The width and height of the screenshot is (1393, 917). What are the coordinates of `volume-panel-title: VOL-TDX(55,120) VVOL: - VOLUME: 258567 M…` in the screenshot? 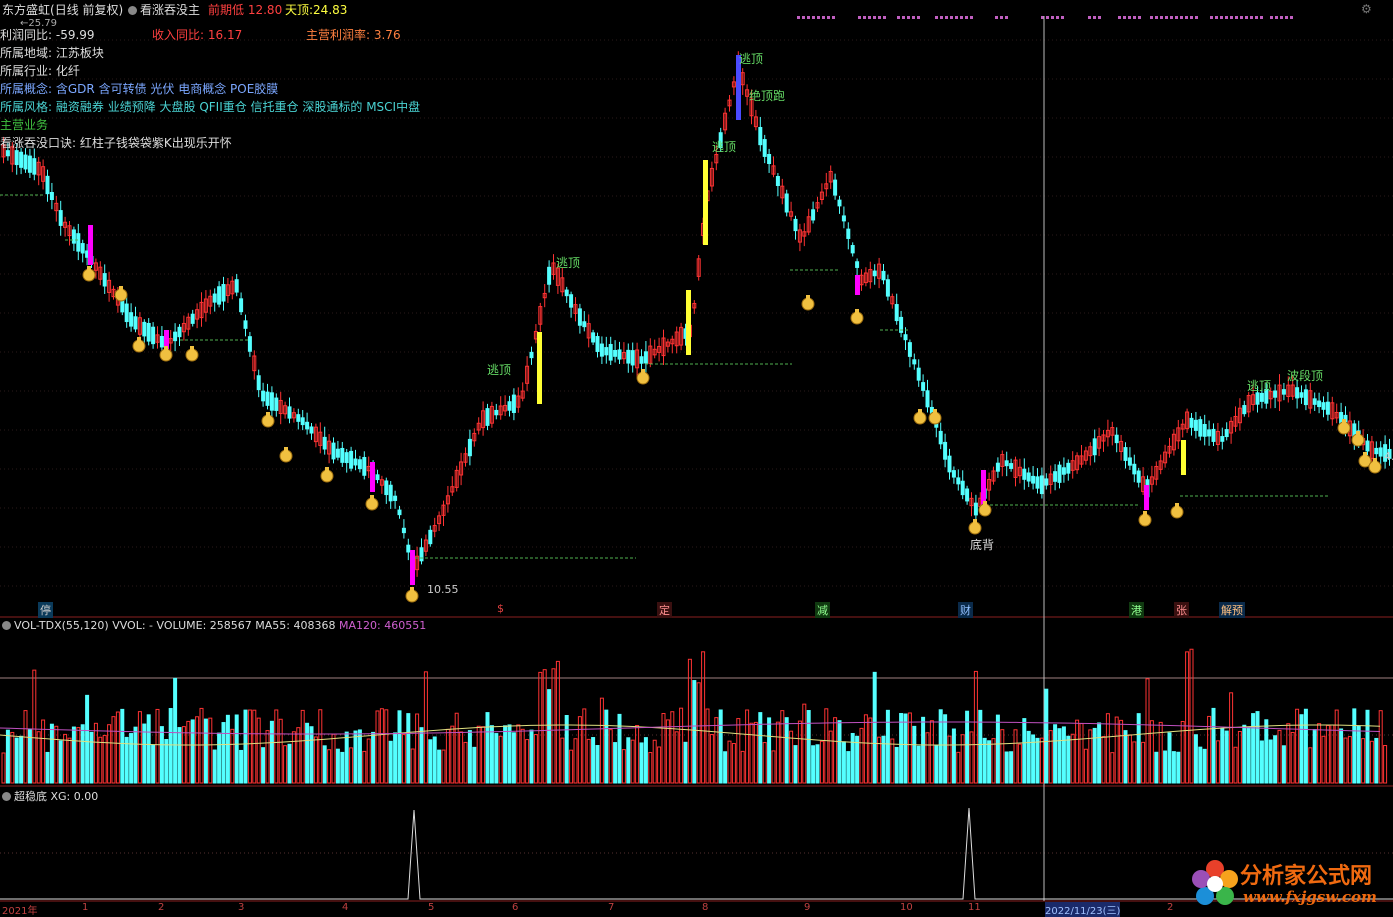 It's located at (214, 625).